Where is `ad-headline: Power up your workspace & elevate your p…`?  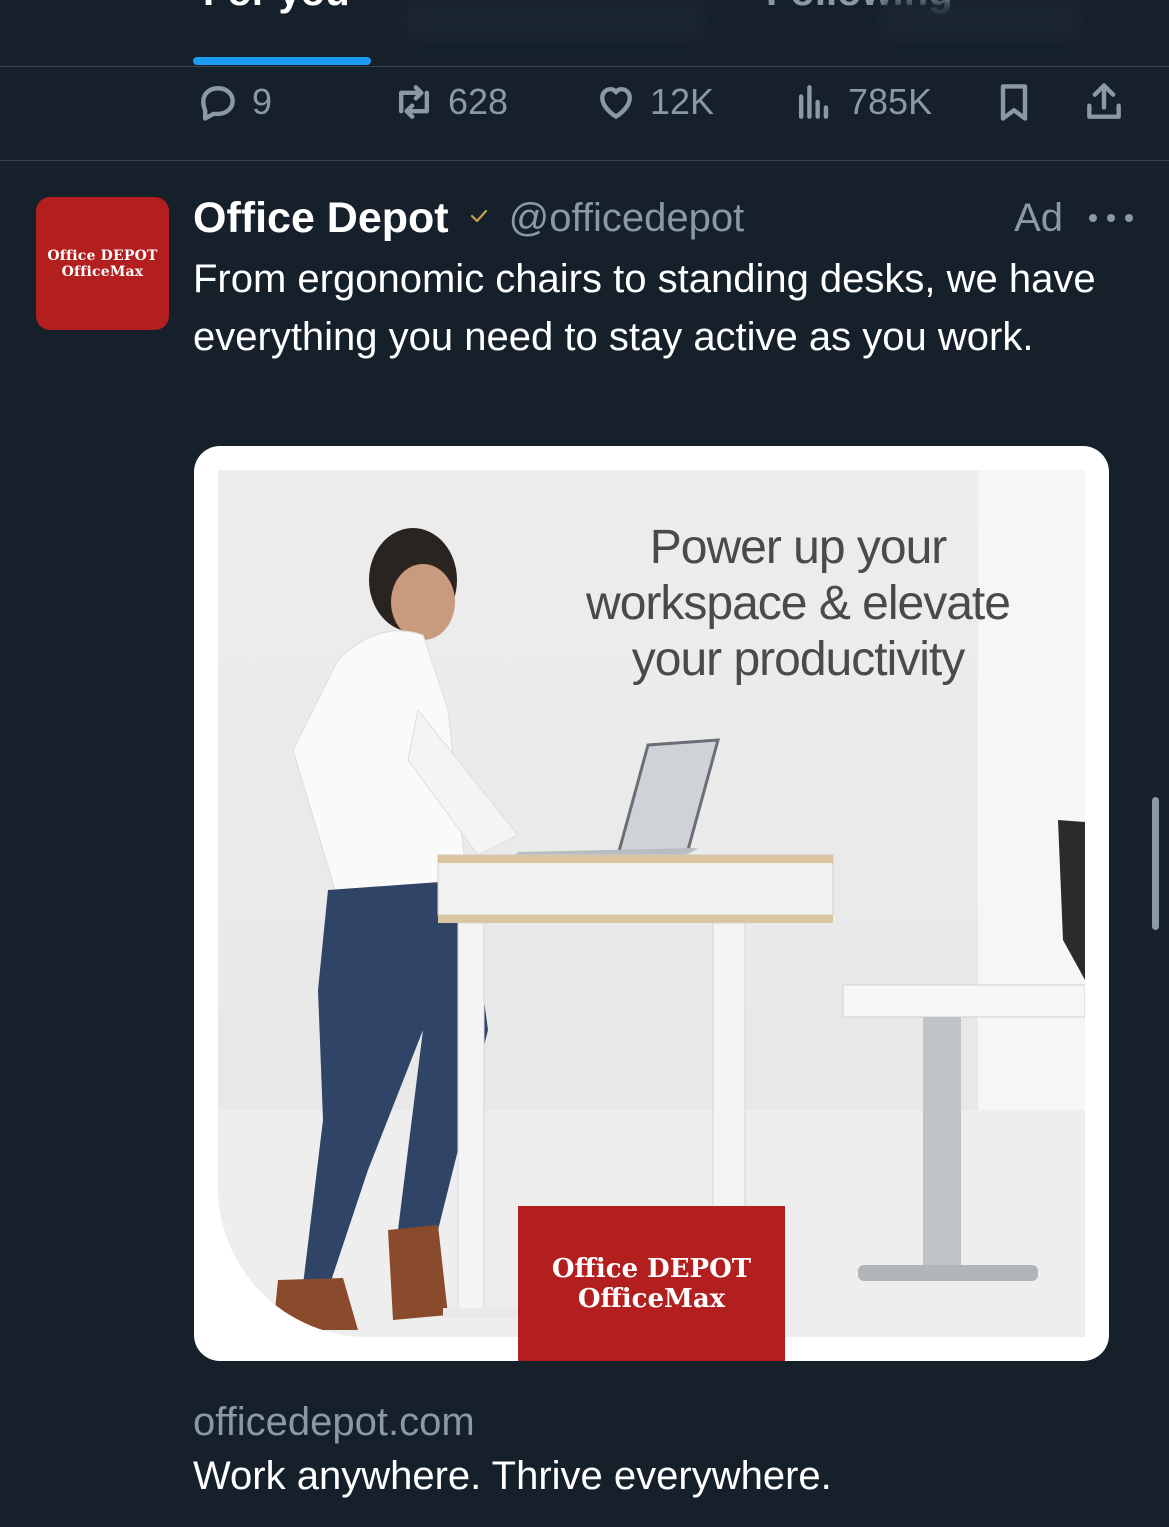 ad-headline: Power up your workspace & elevate your p… is located at coordinates (798, 603).